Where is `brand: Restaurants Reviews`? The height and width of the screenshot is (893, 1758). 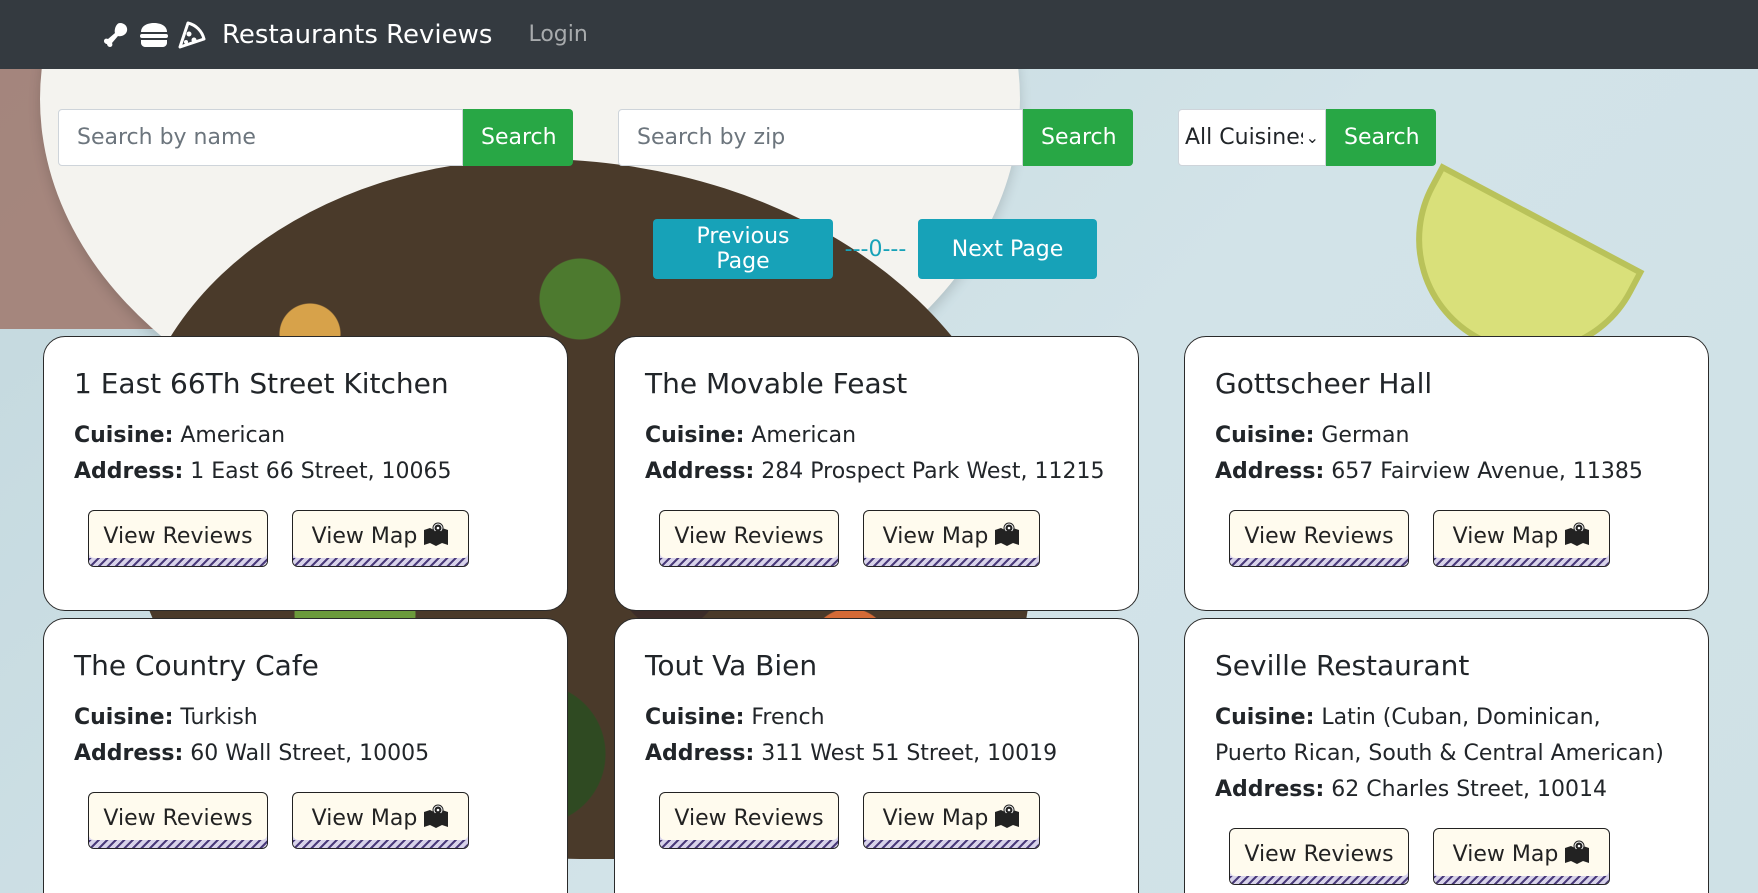
brand: Restaurants Reviews is located at coordinates (296, 35).